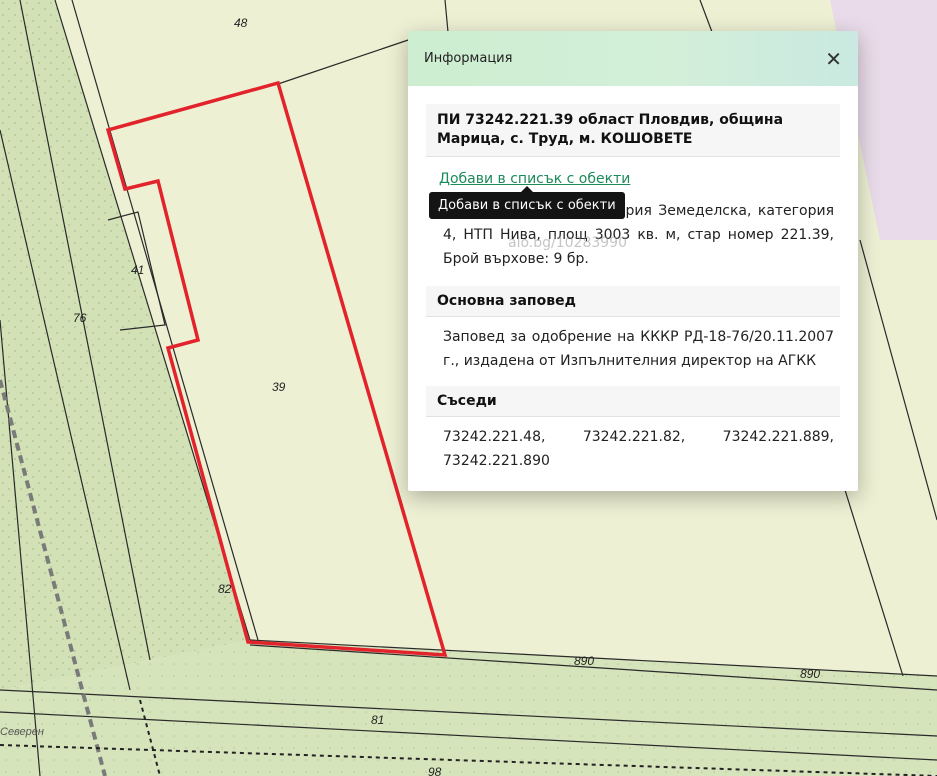 This screenshot has height=776, width=937. Describe the element at coordinates (137, 270) in the screenshot. I see `parcel-label-41: 41` at that location.